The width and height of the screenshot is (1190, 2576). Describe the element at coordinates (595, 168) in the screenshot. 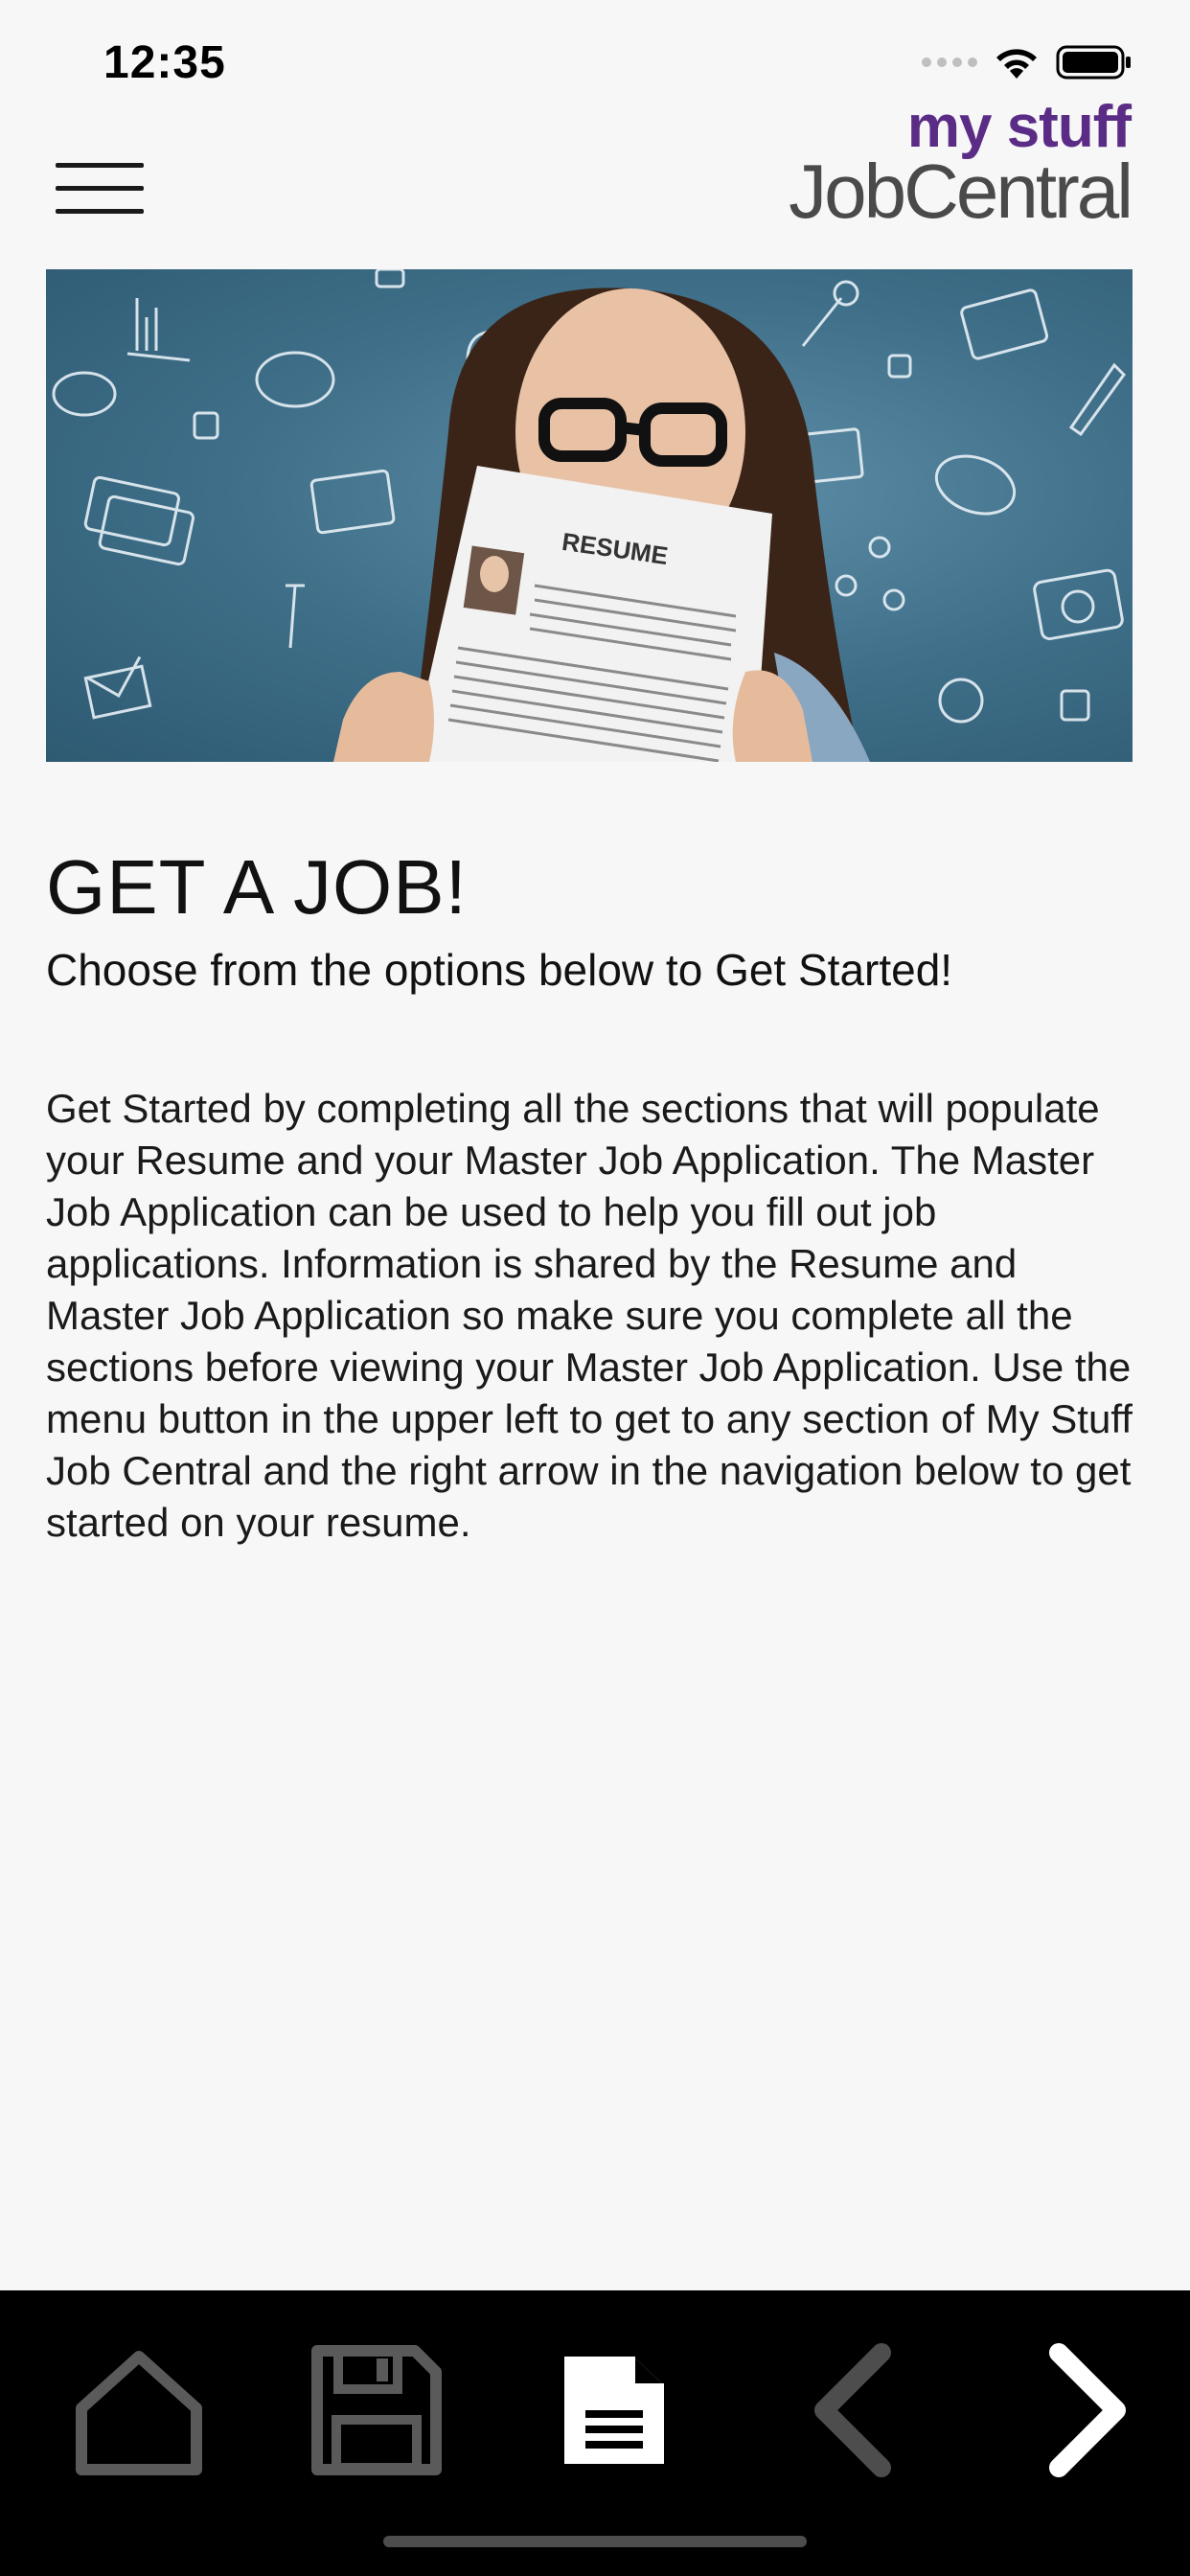

I see `app-header: my stuff JobCentral` at that location.